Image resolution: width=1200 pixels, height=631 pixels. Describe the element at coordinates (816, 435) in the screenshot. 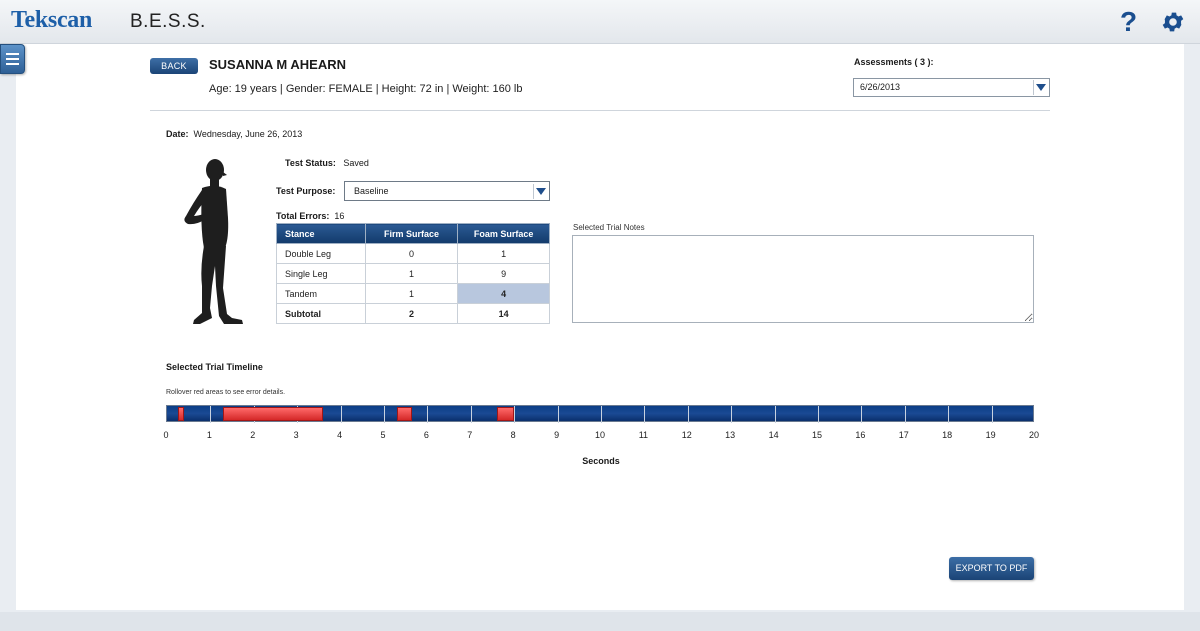

I see `timeline-tick-label: 15` at that location.